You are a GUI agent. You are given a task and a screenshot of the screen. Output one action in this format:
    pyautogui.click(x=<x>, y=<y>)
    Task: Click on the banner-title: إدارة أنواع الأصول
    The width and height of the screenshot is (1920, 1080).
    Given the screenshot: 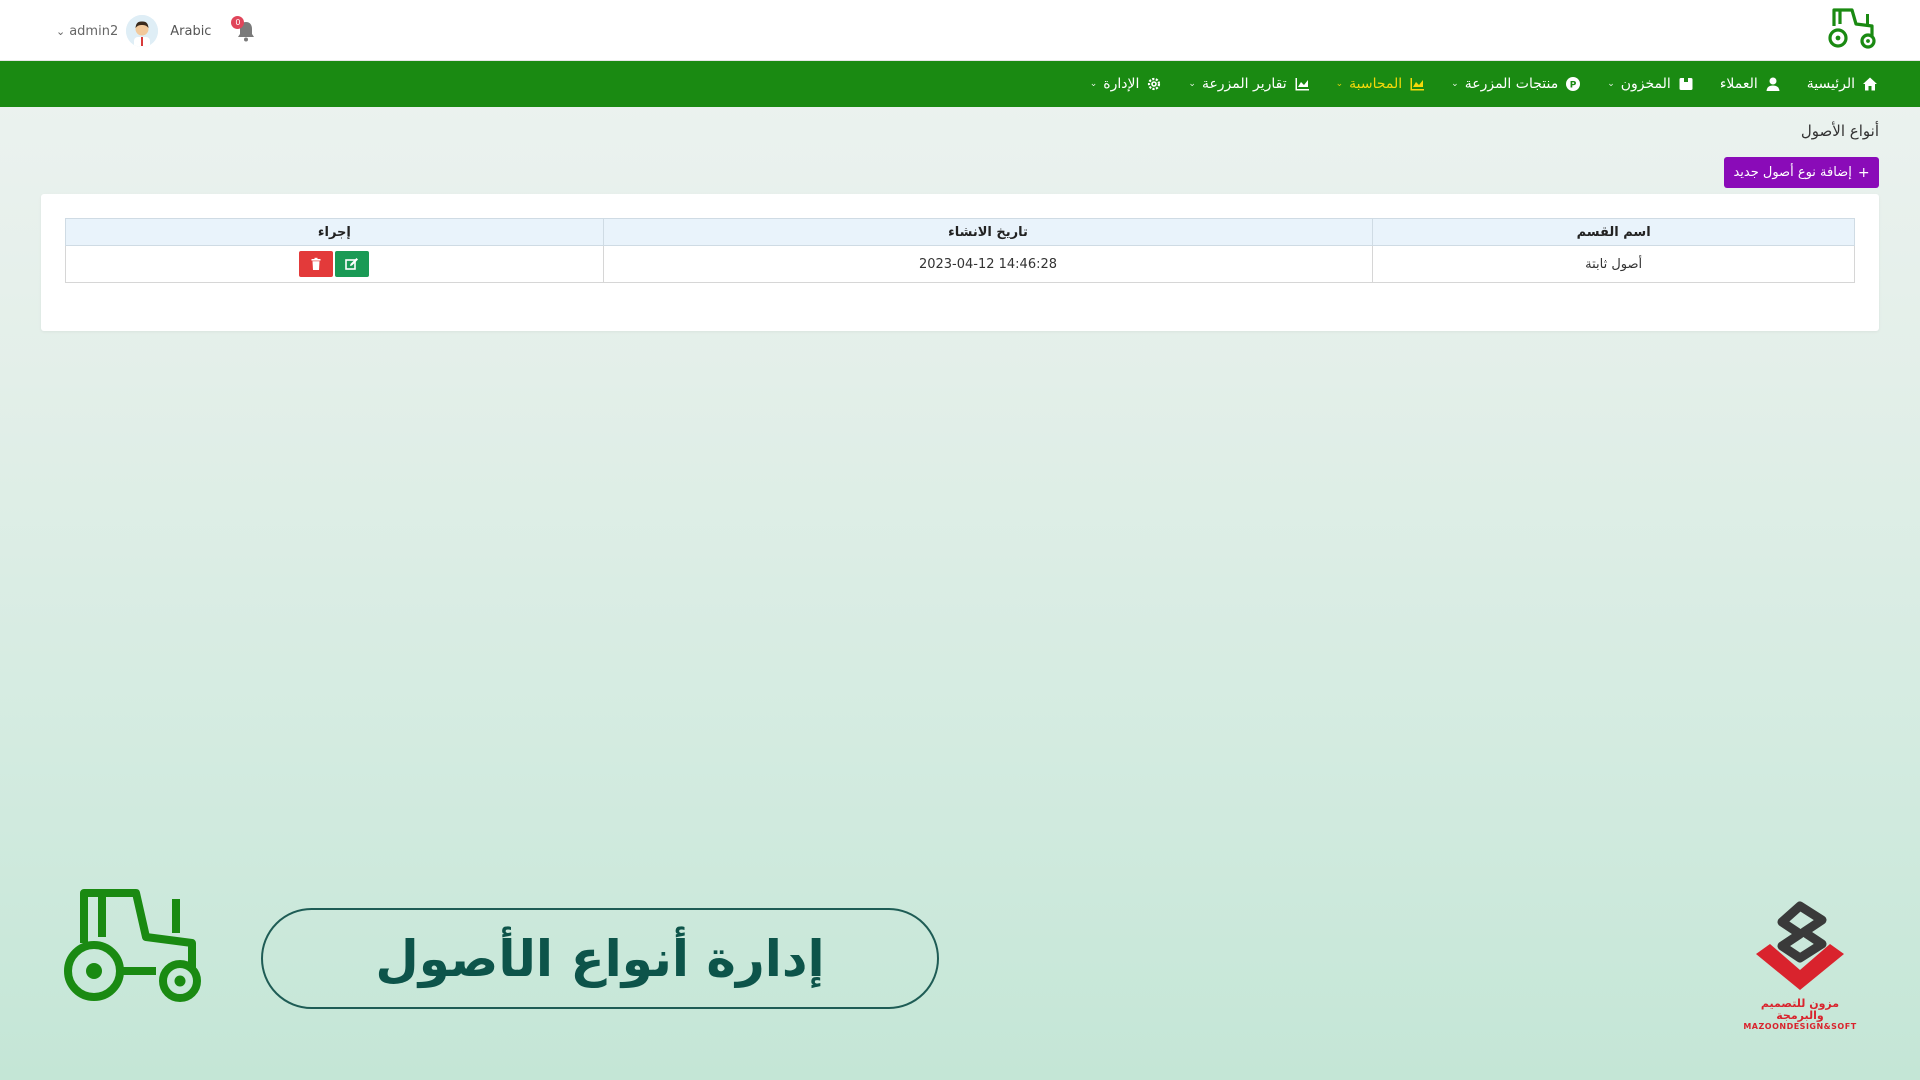 What is the action you would take?
    pyautogui.click(x=600, y=958)
    